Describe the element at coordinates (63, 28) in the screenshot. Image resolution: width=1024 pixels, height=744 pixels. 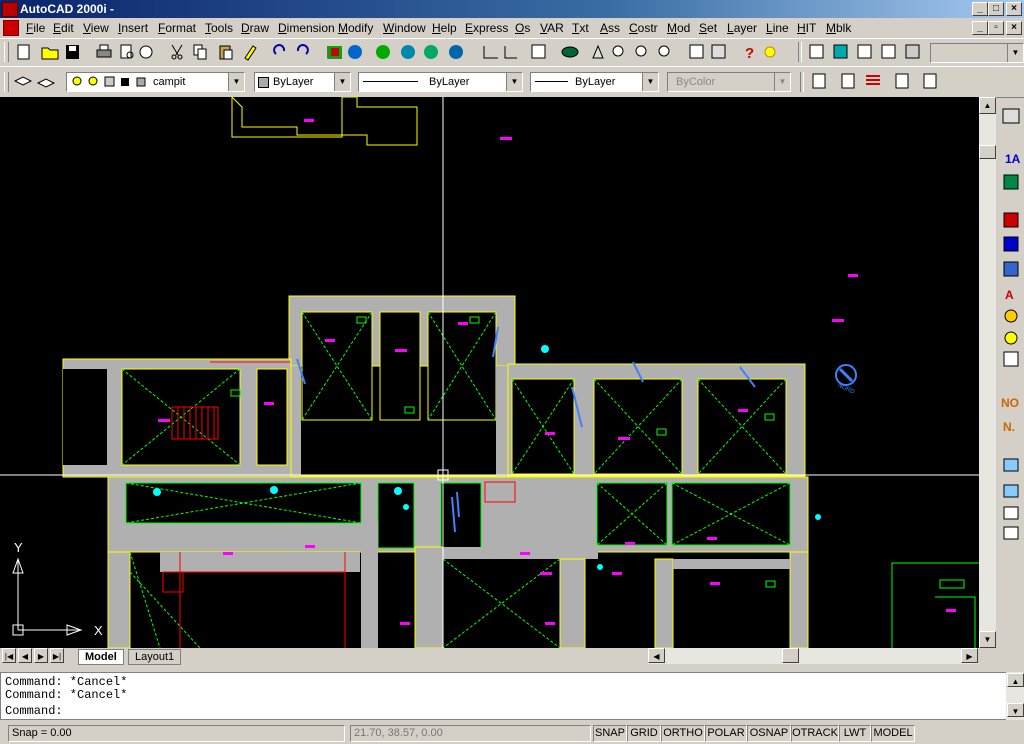
I see `menu-edit: Edit` at that location.